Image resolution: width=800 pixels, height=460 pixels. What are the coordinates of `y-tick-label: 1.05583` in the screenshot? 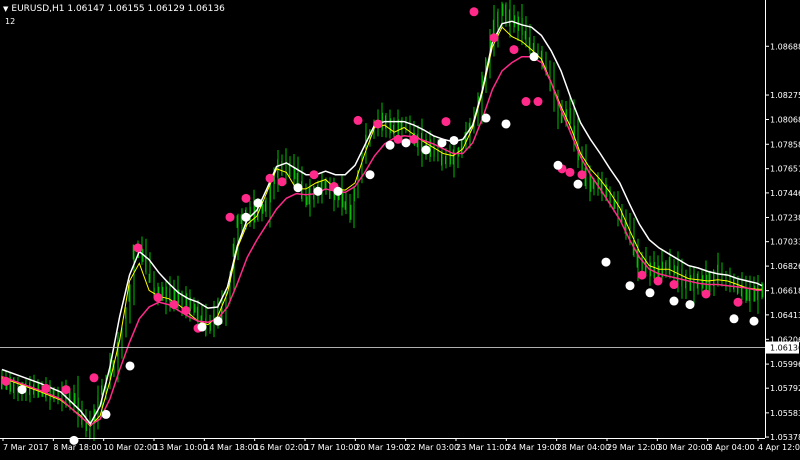 It's located at (785, 413).